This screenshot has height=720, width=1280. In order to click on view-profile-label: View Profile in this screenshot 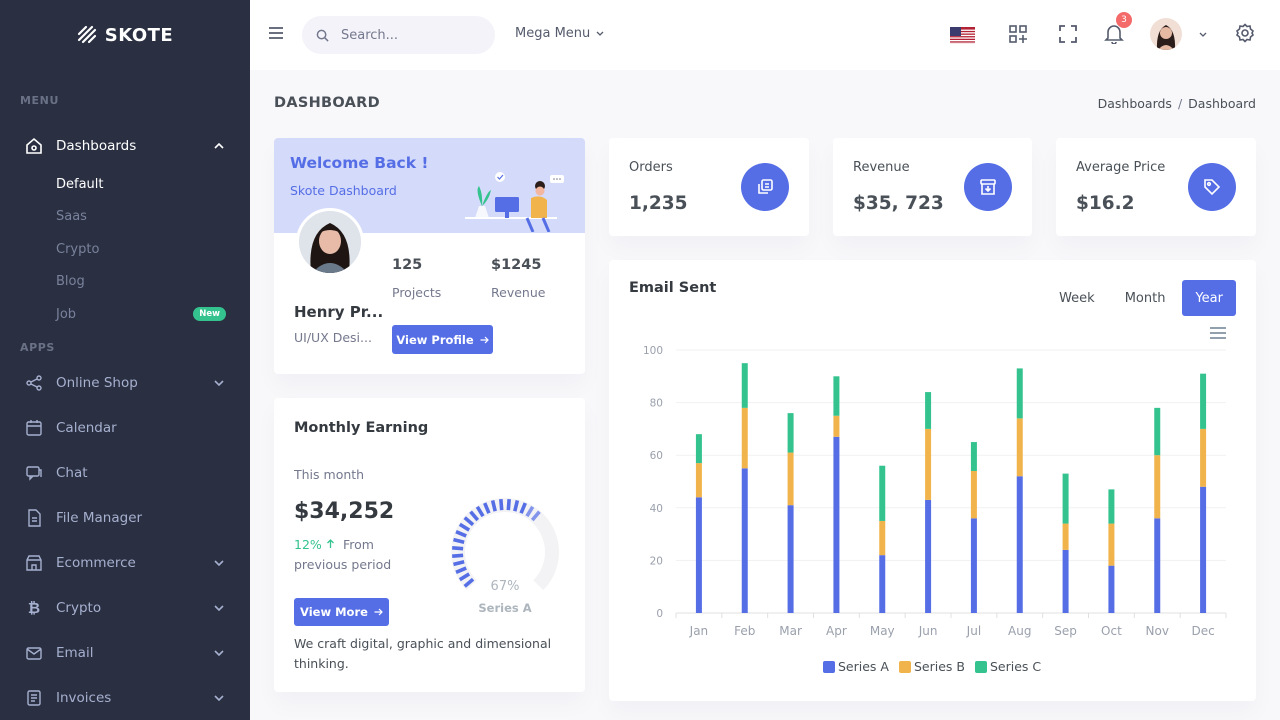, I will do `click(435, 339)`.